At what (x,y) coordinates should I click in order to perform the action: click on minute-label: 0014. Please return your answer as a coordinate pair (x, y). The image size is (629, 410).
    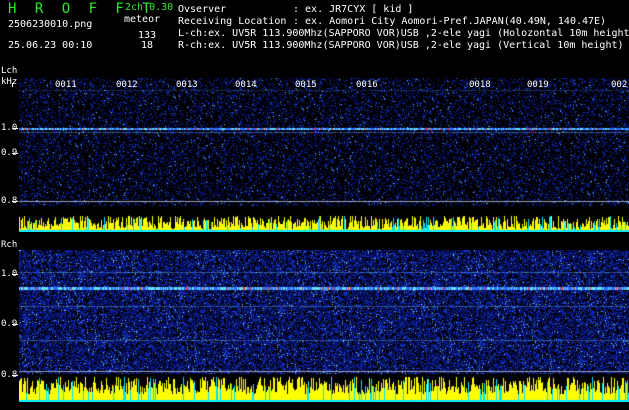
    Looking at the image, I should click on (246, 85).